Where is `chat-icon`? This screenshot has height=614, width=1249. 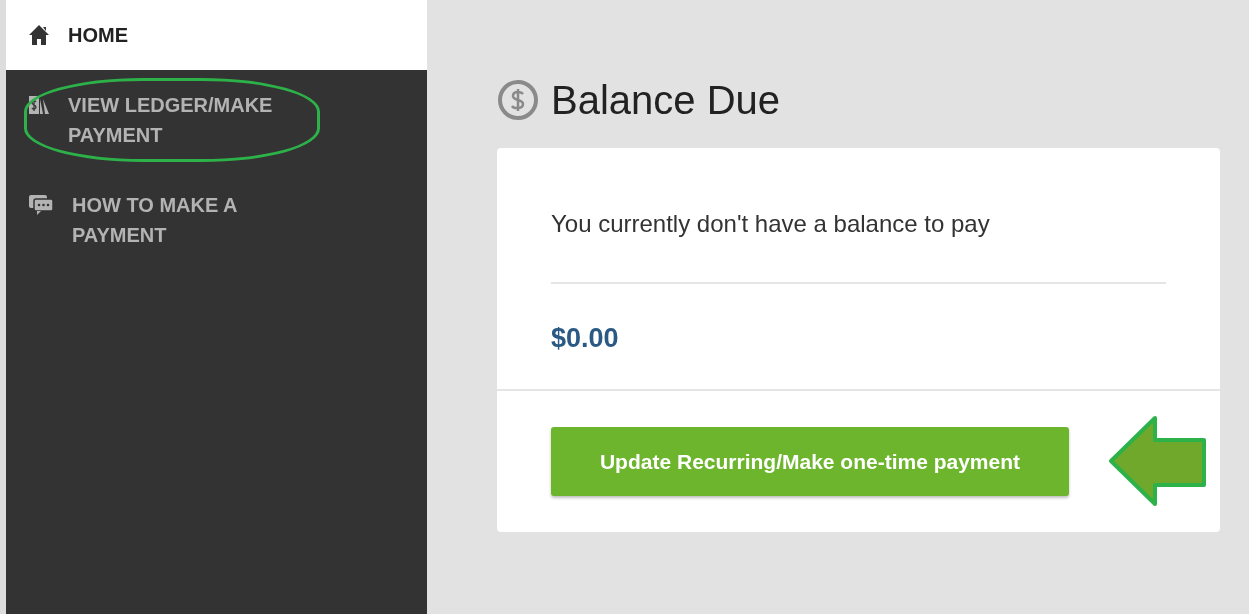
chat-icon is located at coordinates (41, 205).